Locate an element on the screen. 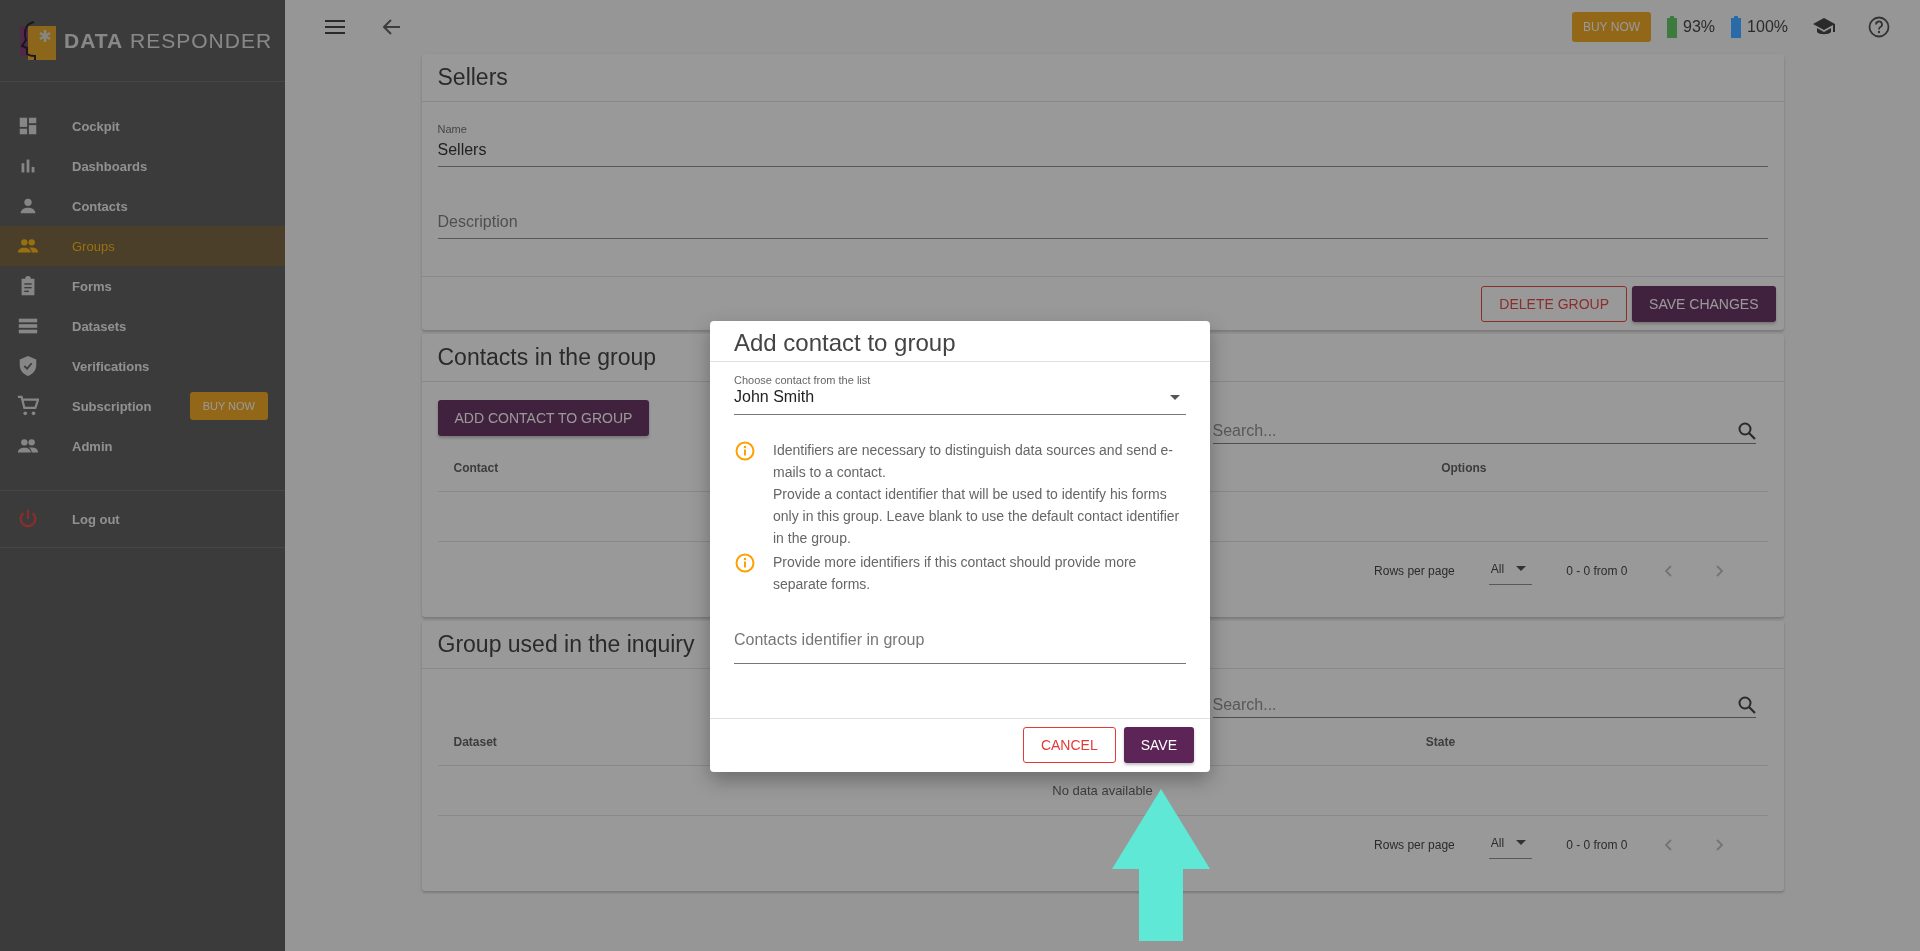 The height and width of the screenshot is (951, 1920). nav-label: Admin is located at coordinates (93, 446).